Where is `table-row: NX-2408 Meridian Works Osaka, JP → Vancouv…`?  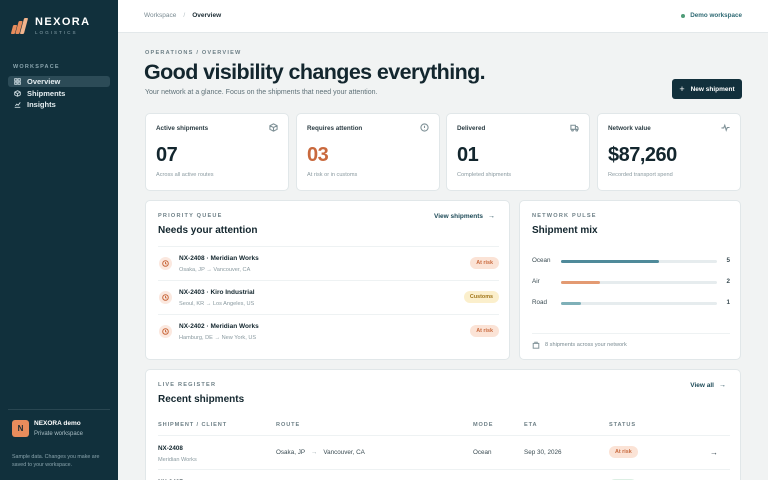 table-row: NX-2408 Meridian Works Osaka, JP → Vancouv… is located at coordinates (444, 452).